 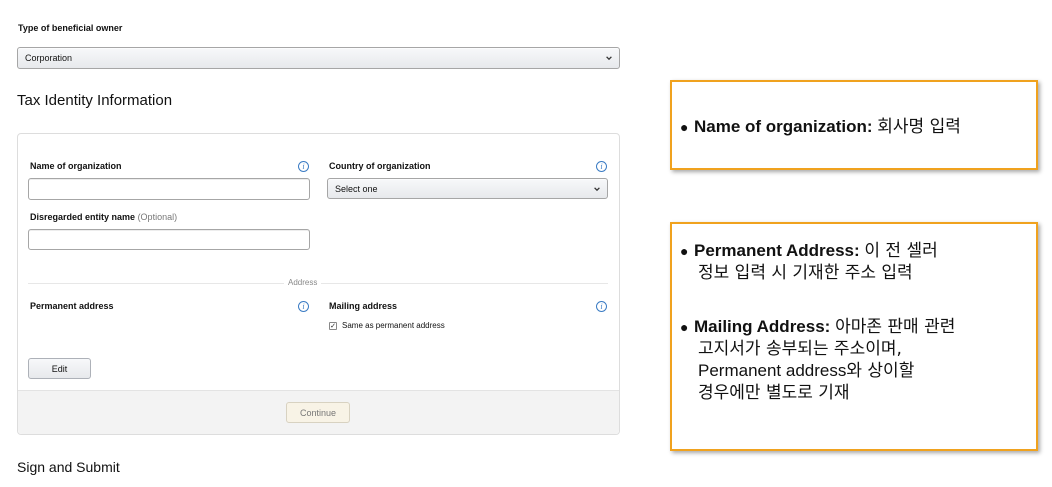 I want to click on note2-permanent-line1: ● Permanent Address: 이 전 셀러, so click(x=809, y=251).